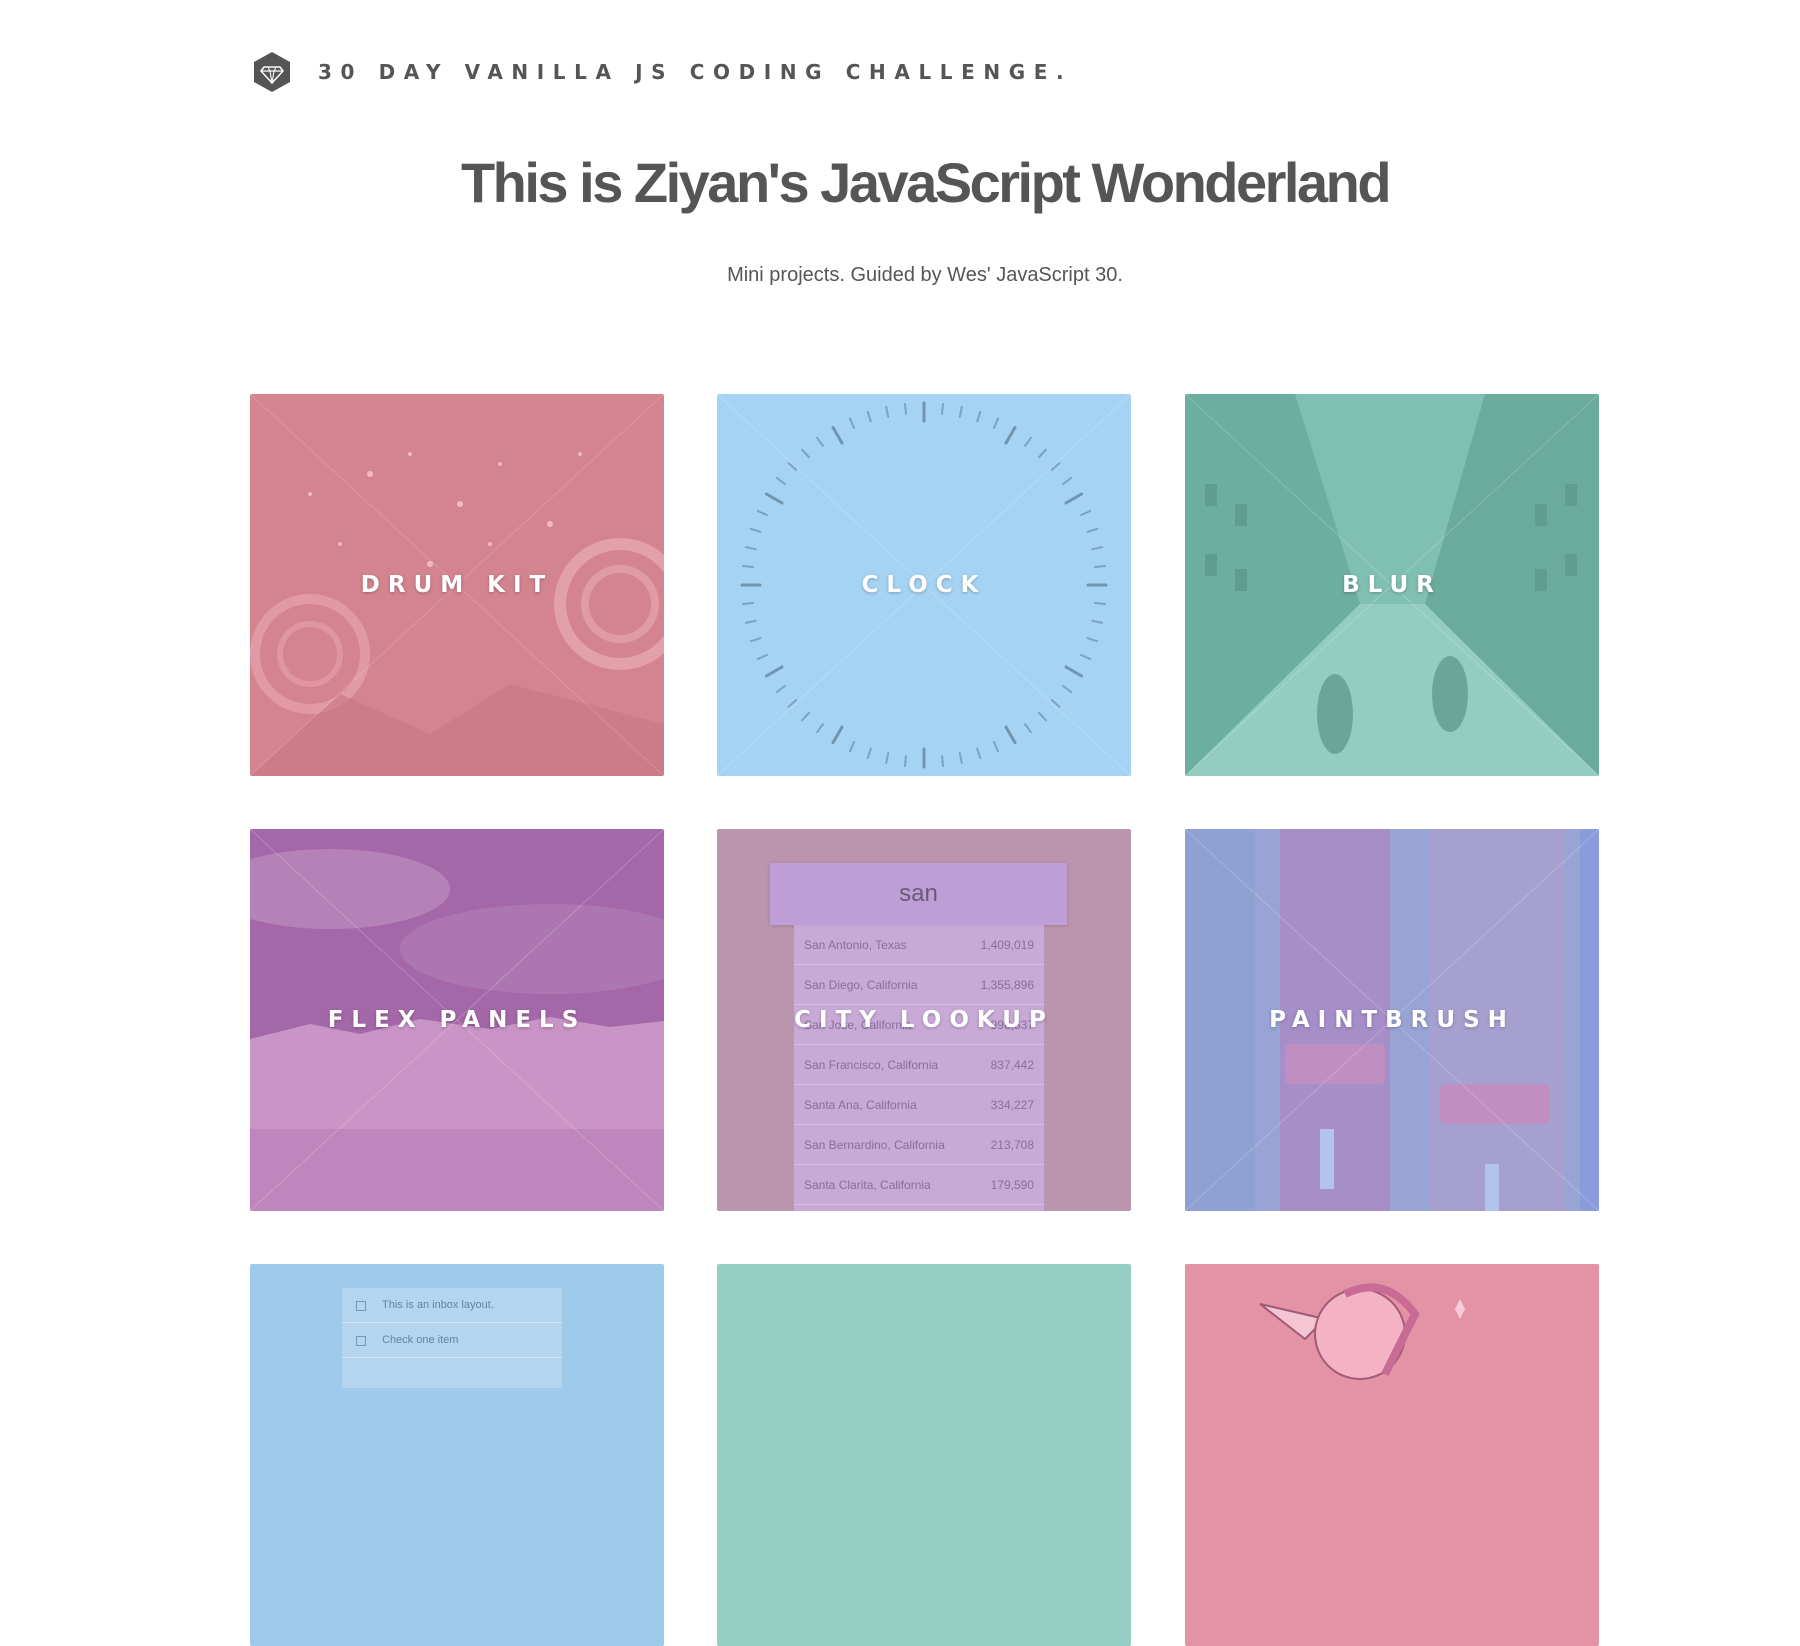 This screenshot has height=1646, width=1800. I want to click on project-card-teal, so click(924, 1455).